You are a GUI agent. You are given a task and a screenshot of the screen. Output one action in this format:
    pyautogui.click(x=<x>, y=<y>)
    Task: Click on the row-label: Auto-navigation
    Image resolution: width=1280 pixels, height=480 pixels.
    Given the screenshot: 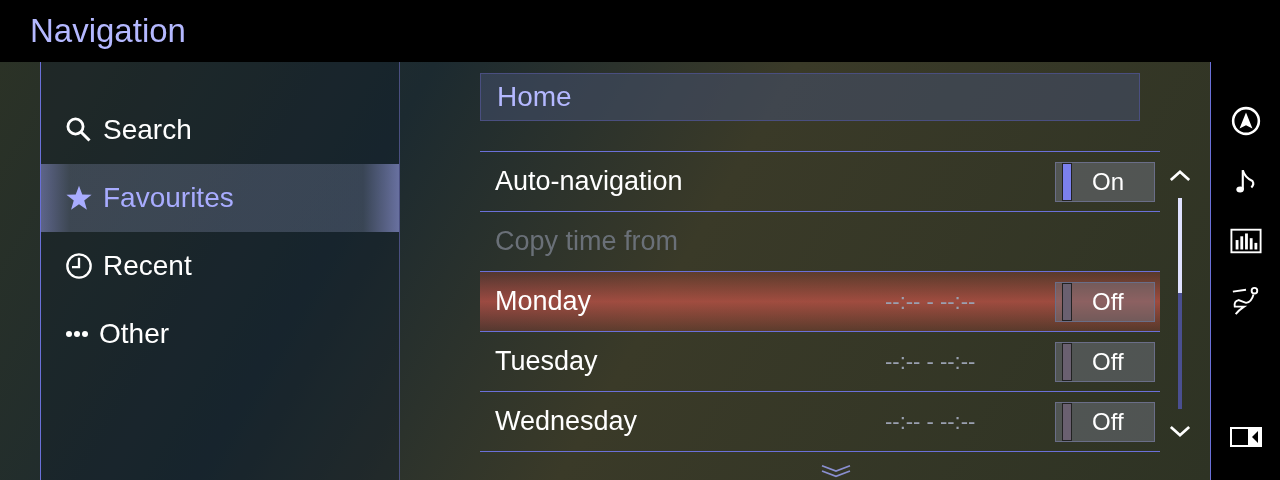 What is the action you would take?
    pyautogui.click(x=589, y=181)
    